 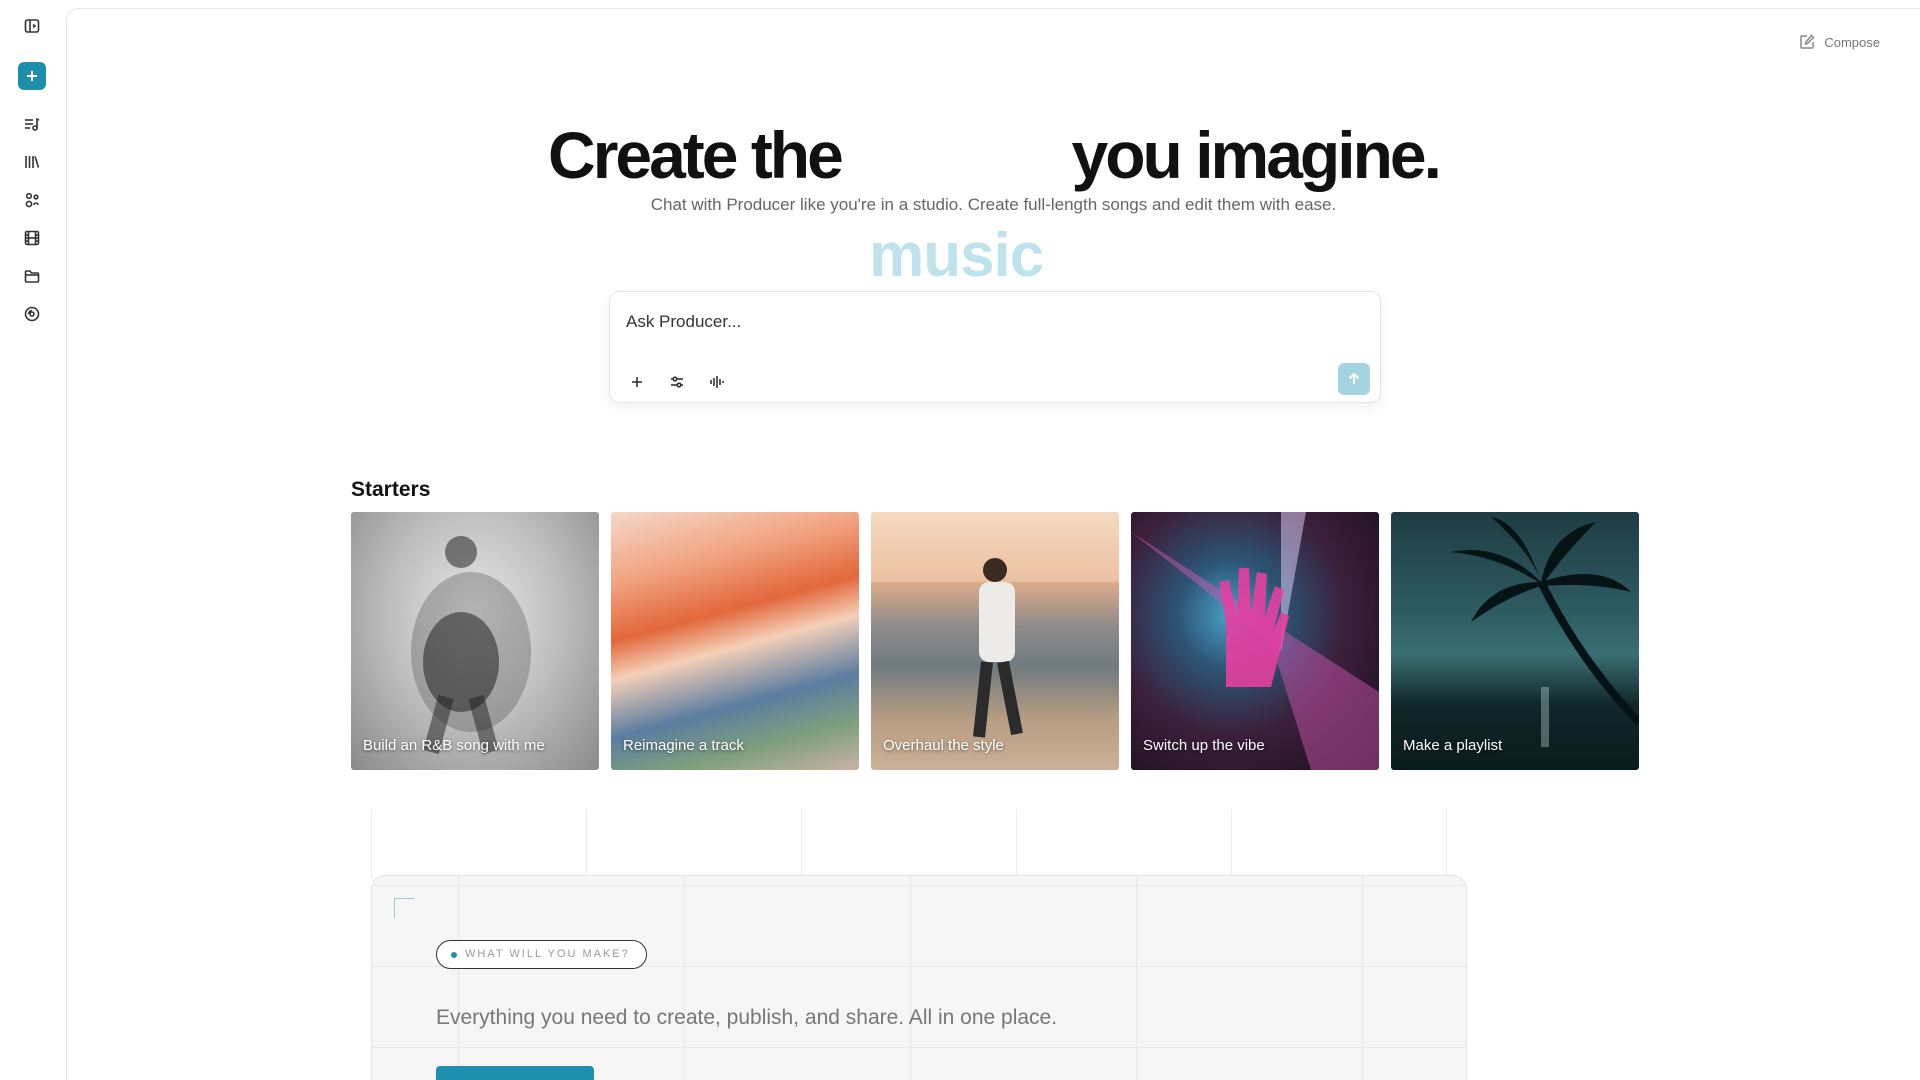 I want to click on settings-button, so click(x=677, y=382).